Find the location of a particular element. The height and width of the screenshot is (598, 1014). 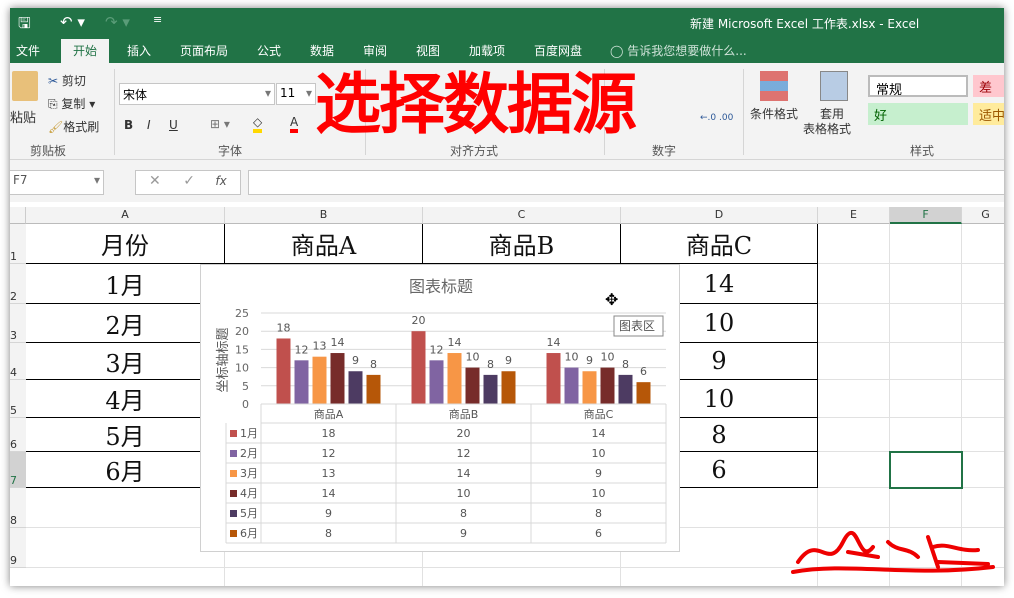

tab-home: 开始 is located at coordinates (85, 51).